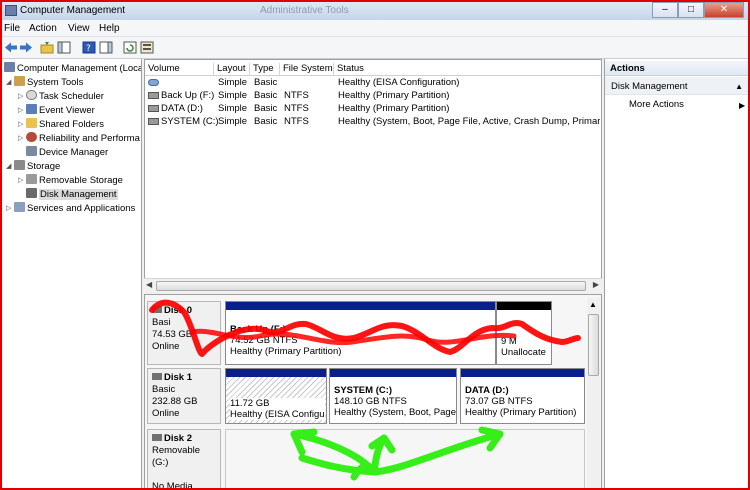 Image resolution: width=750 pixels, height=490 pixels. I want to click on clock-icon, so click(31, 95).